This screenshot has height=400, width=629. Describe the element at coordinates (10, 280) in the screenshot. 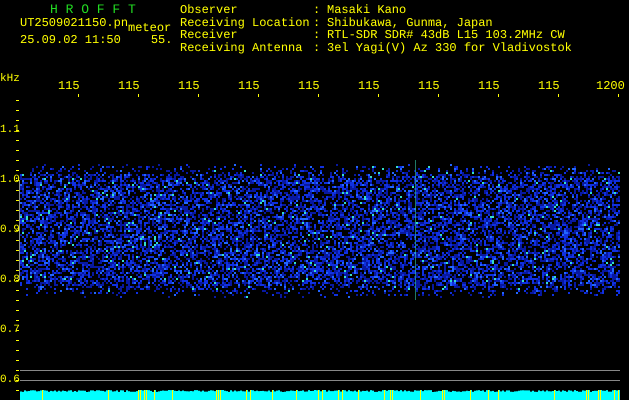

I see `frequency-label: 0.8` at that location.